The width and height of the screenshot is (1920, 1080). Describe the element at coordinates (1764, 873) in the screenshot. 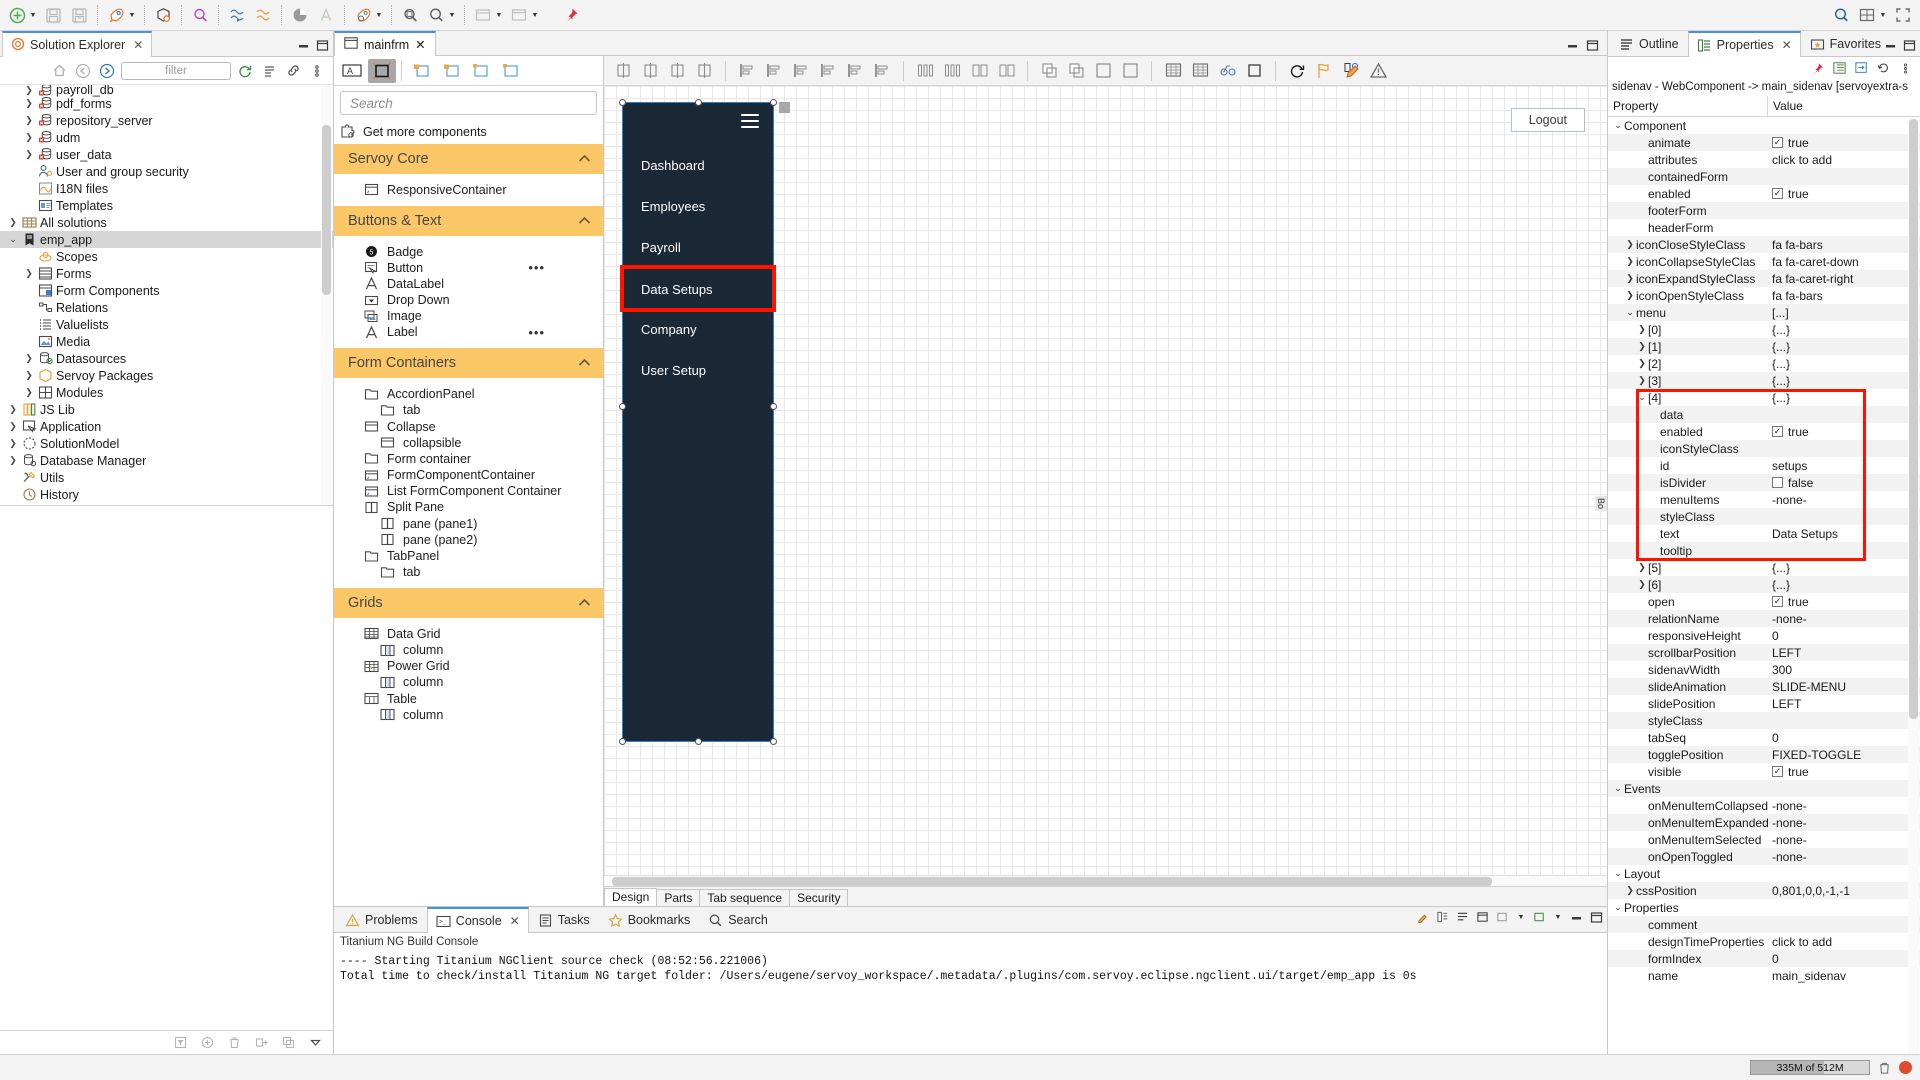

I see `property-row: ⌄ Layout` at that location.